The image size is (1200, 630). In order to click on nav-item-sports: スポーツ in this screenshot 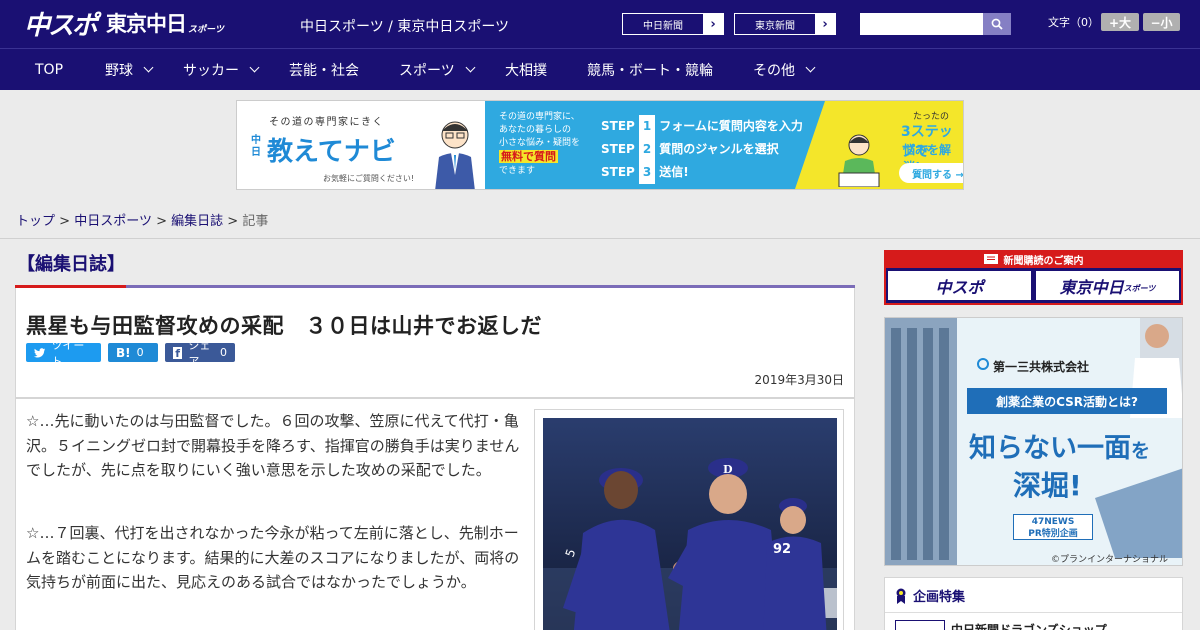, I will do `click(437, 69)`.